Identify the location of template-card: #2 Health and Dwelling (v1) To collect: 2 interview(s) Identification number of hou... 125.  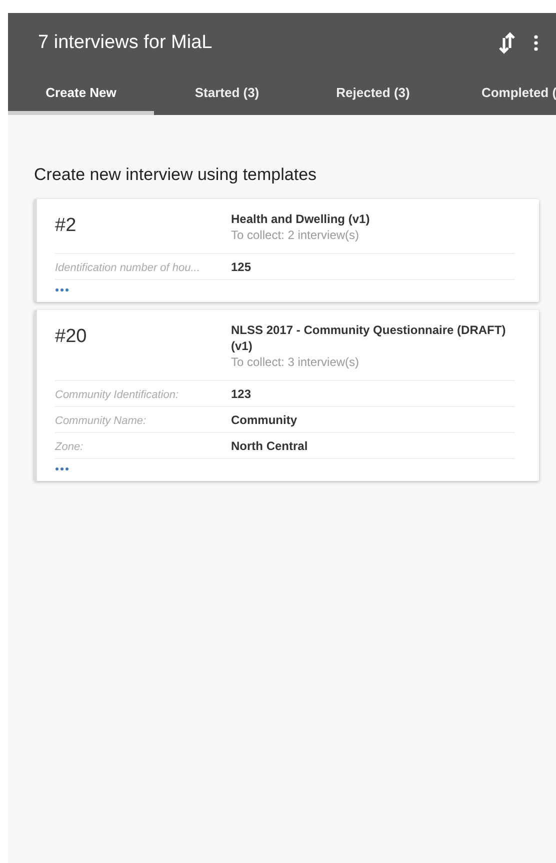
(286, 250).